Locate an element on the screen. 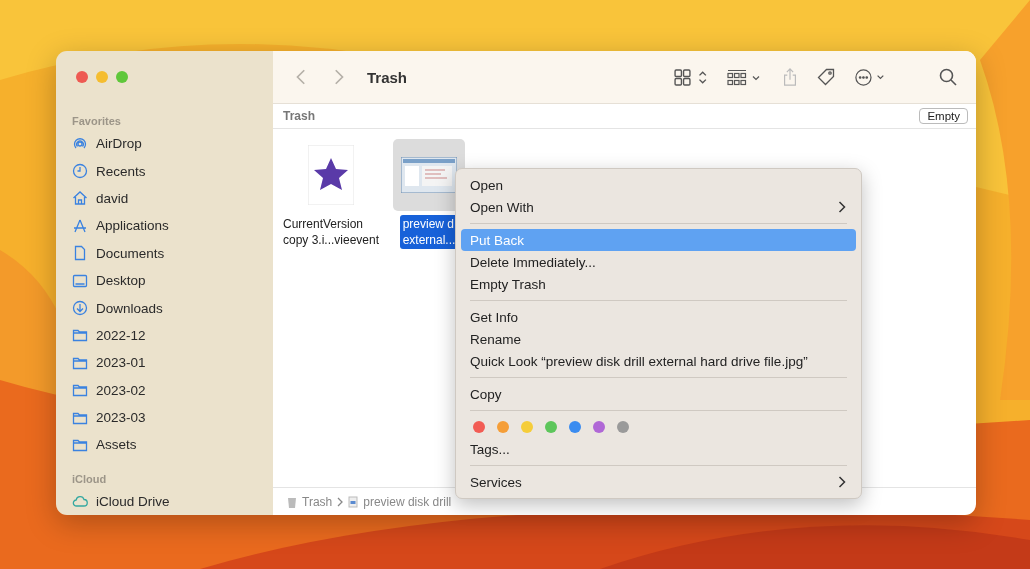  sidebar-item: Assets is located at coordinates (164, 445).